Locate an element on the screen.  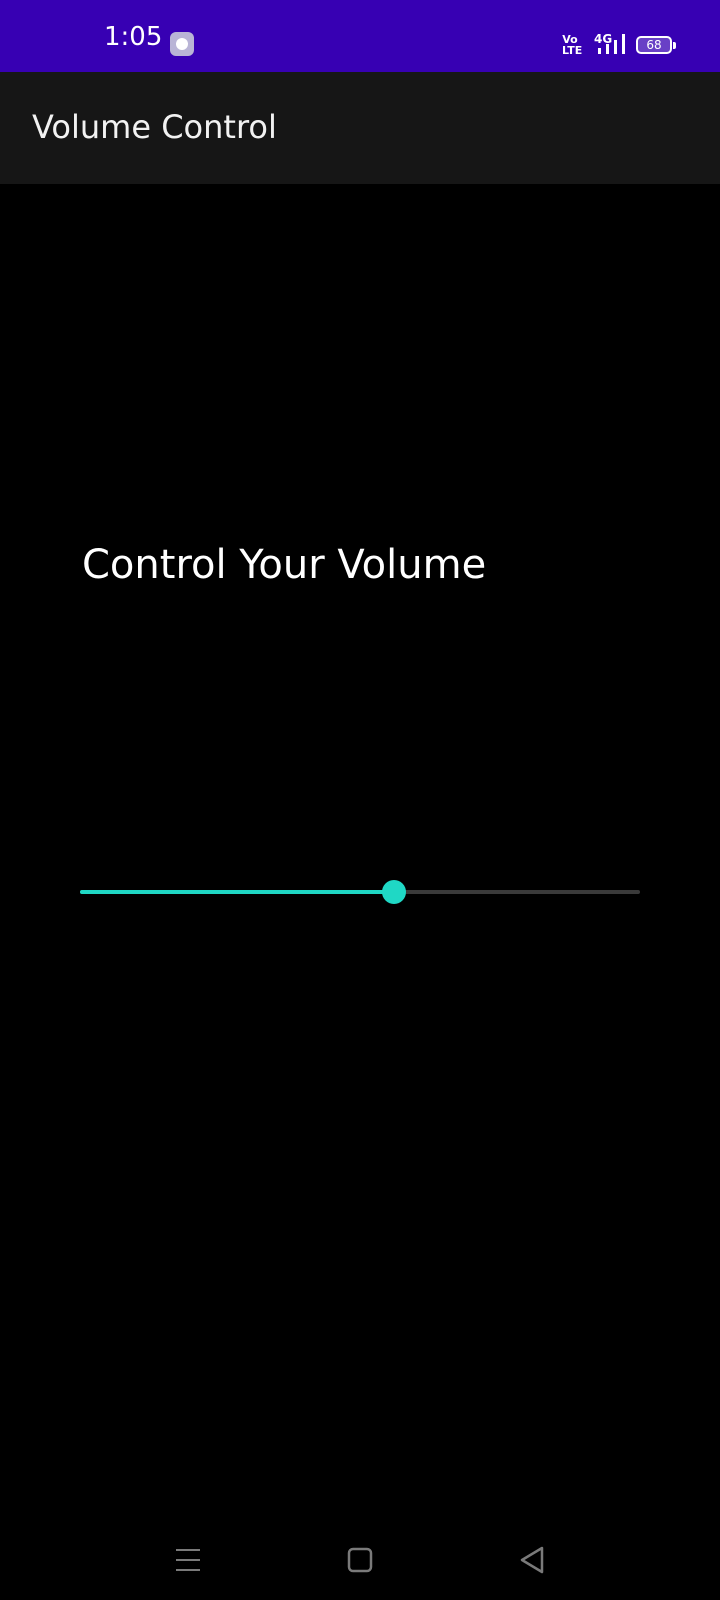
page-heading: Control Your Volume is located at coordinates (284, 565).